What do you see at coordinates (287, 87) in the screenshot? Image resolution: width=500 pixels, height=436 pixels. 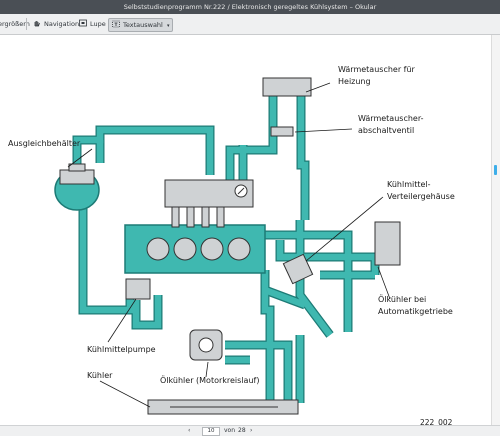 I see `heater-core` at bounding box center [287, 87].